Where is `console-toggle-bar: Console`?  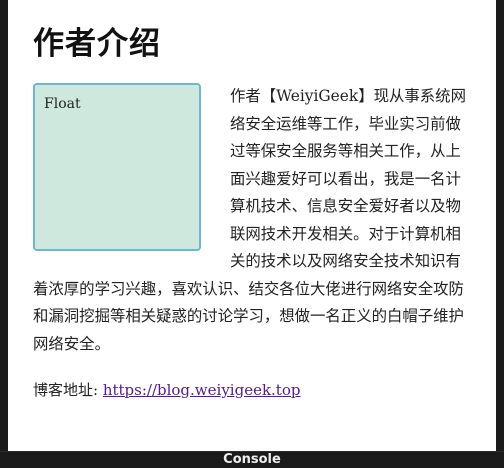 console-toggle-bar: Console is located at coordinates (252, 459).